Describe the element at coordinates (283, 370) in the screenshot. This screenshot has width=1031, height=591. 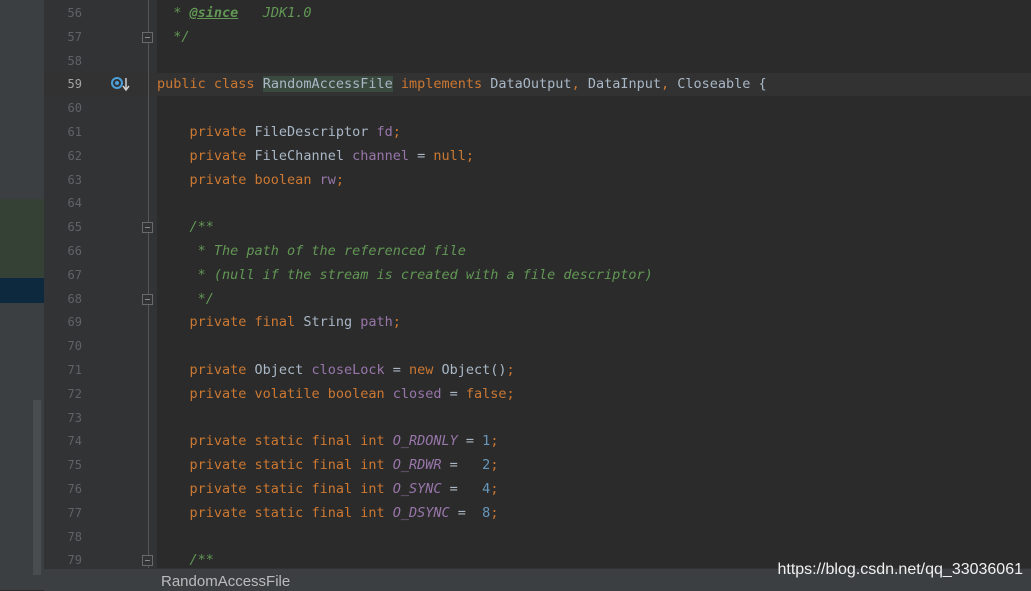
I see `code-token: Object` at that location.